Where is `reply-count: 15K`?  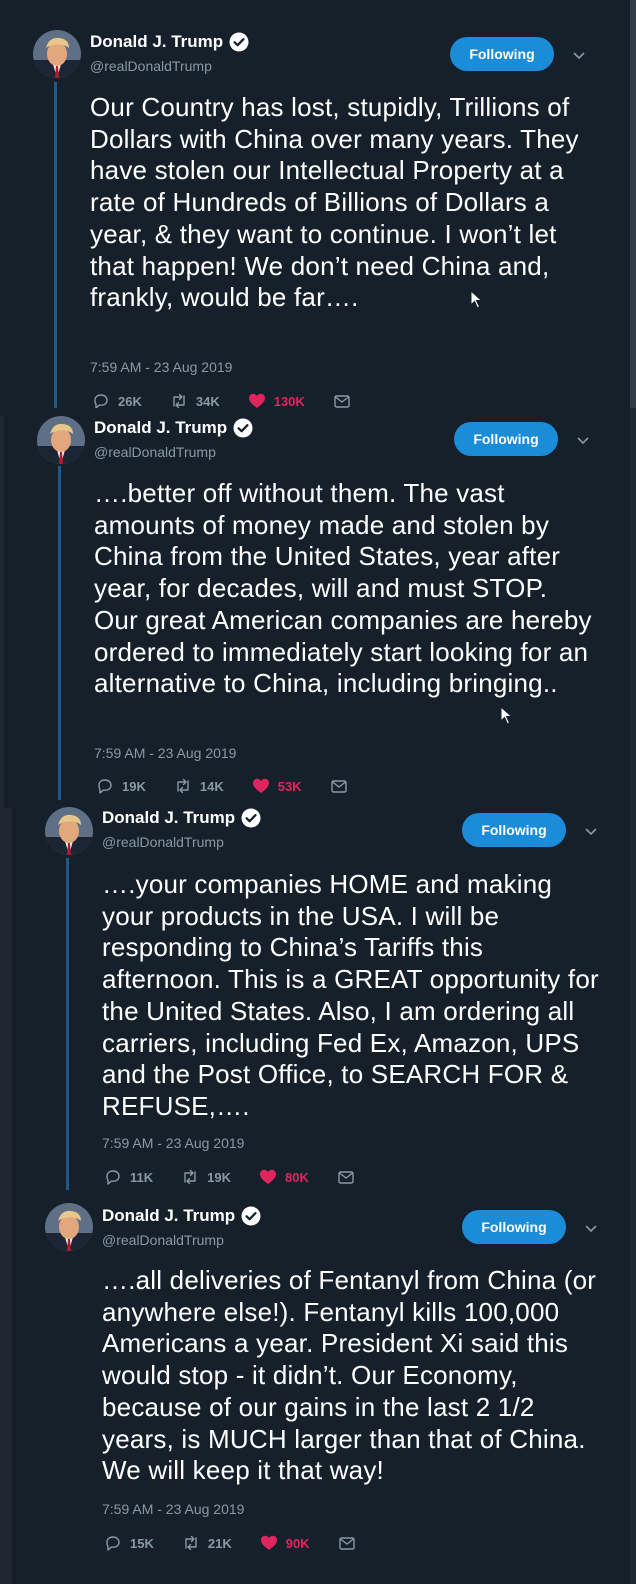
reply-count: 15K is located at coordinates (142, 1543).